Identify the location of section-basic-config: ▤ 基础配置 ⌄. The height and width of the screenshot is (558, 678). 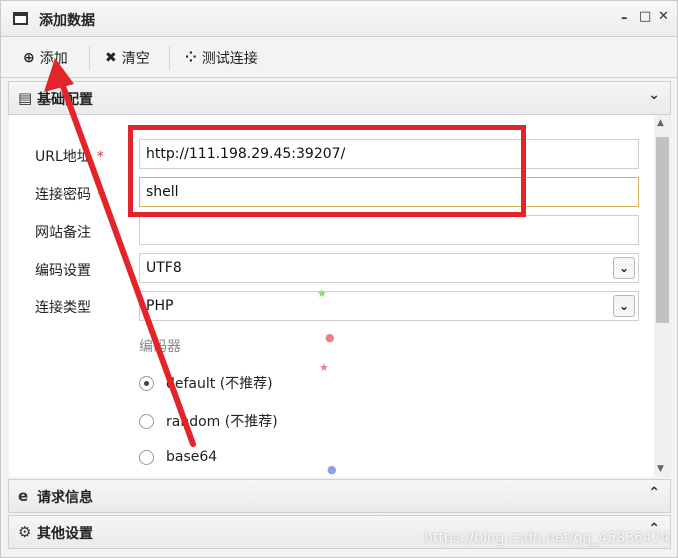
(339, 98).